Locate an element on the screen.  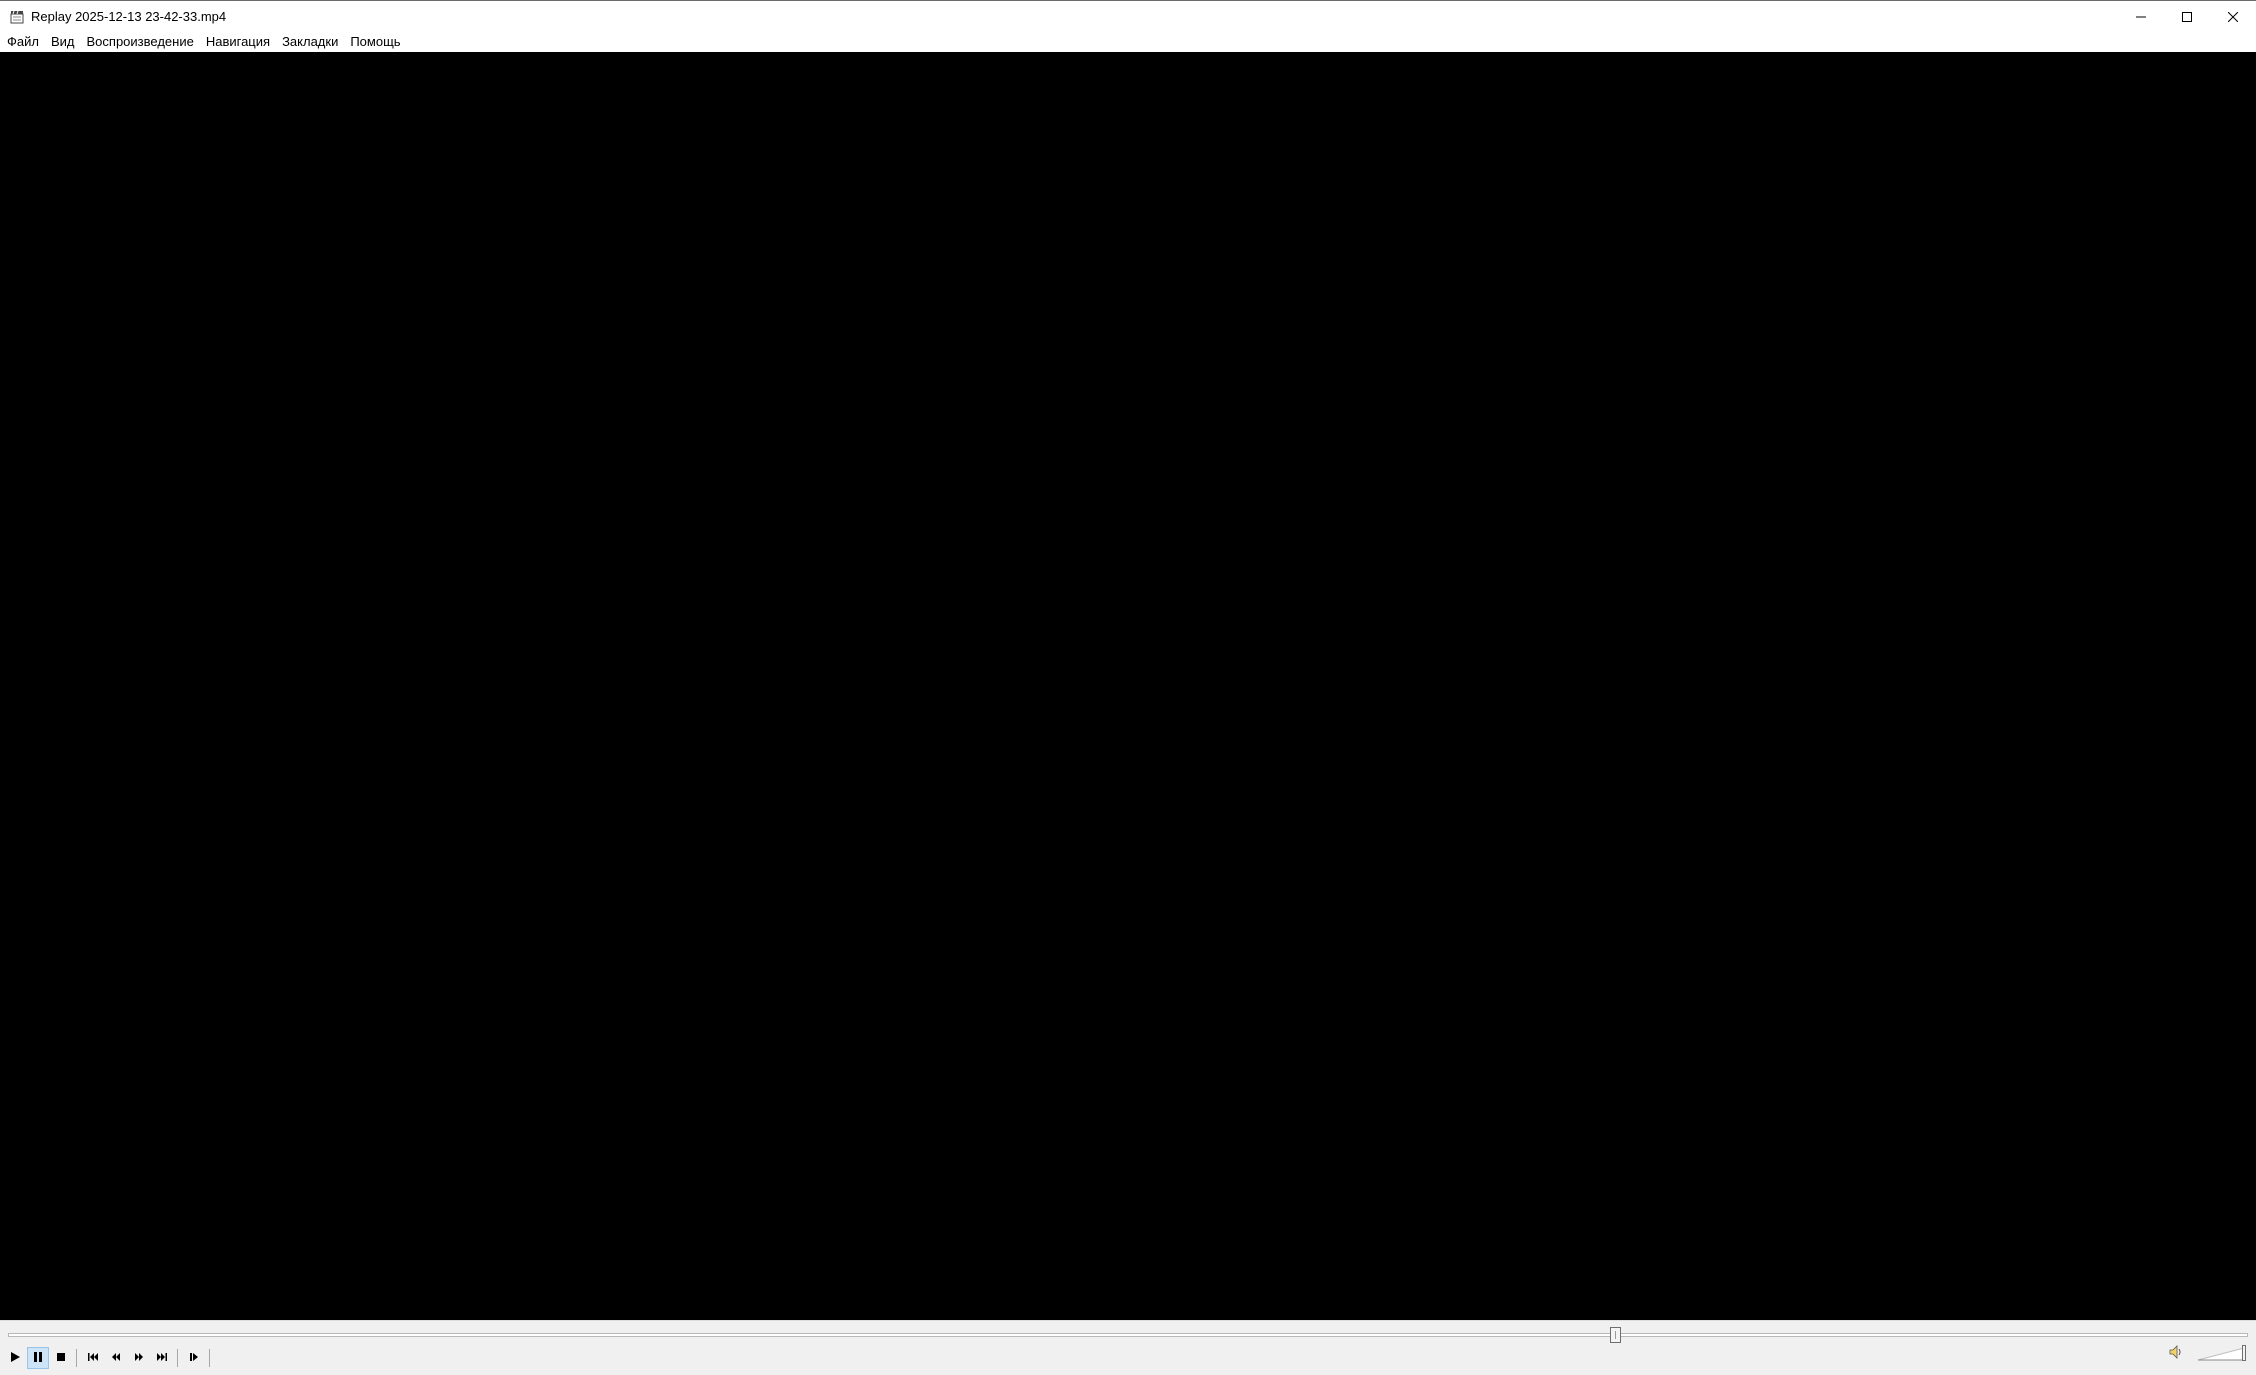
previous-button is located at coordinates (93, 1358).